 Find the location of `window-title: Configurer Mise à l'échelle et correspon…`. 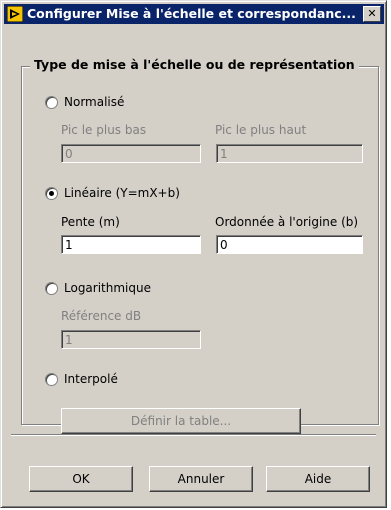

window-title: Configurer Mise à l'échelle et correspon… is located at coordinates (191, 13).